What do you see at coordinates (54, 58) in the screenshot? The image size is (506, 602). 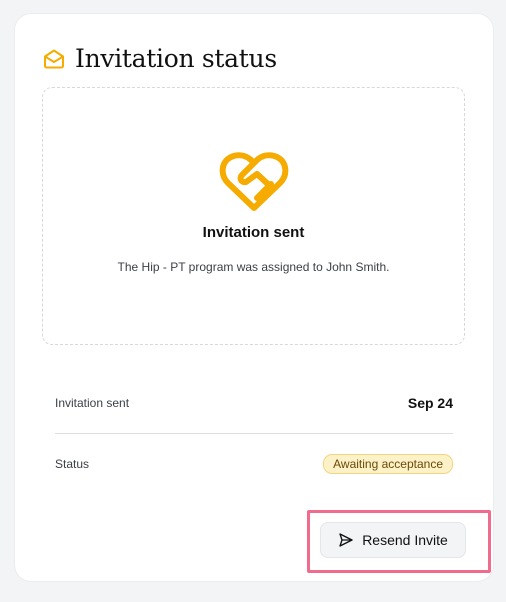 I see `envelope-open-icon` at bounding box center [54, 58].